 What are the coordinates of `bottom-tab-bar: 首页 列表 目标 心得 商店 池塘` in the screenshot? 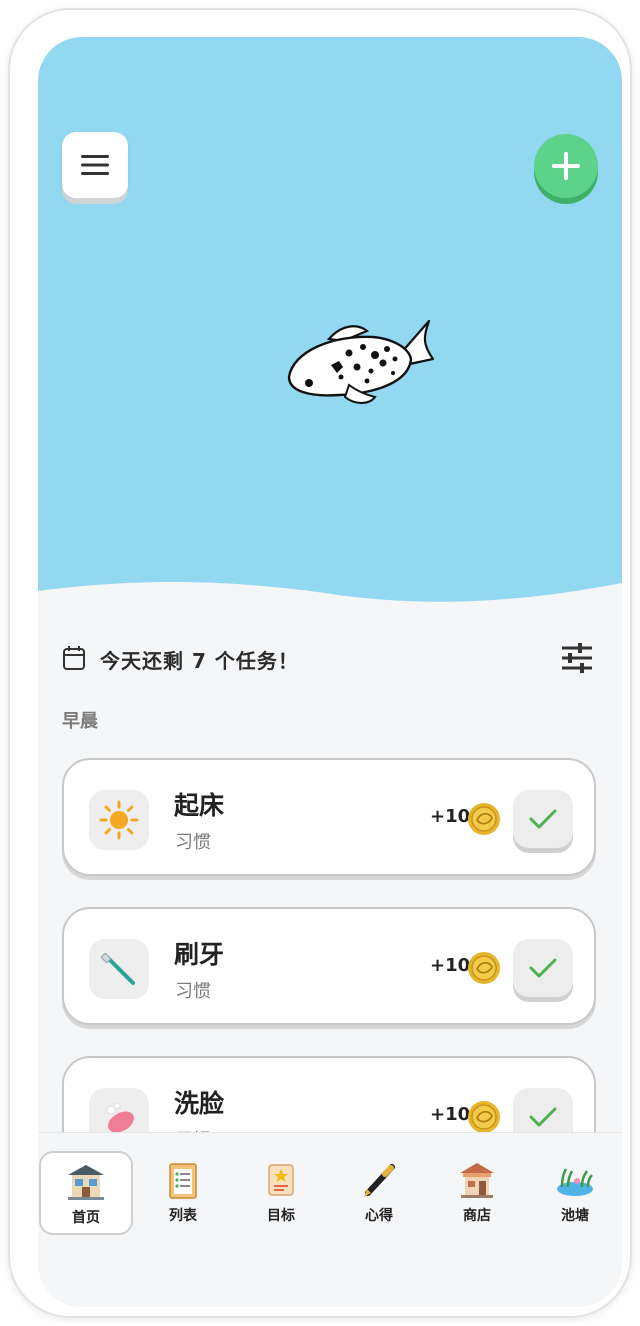 It's located at (330, 1219).